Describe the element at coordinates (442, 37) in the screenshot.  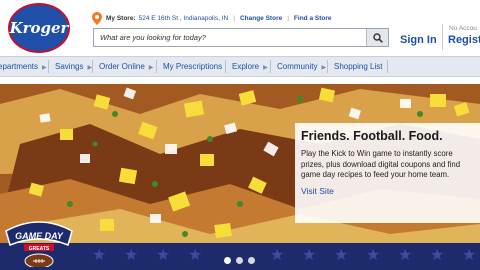
I see `header-divider` at that location.